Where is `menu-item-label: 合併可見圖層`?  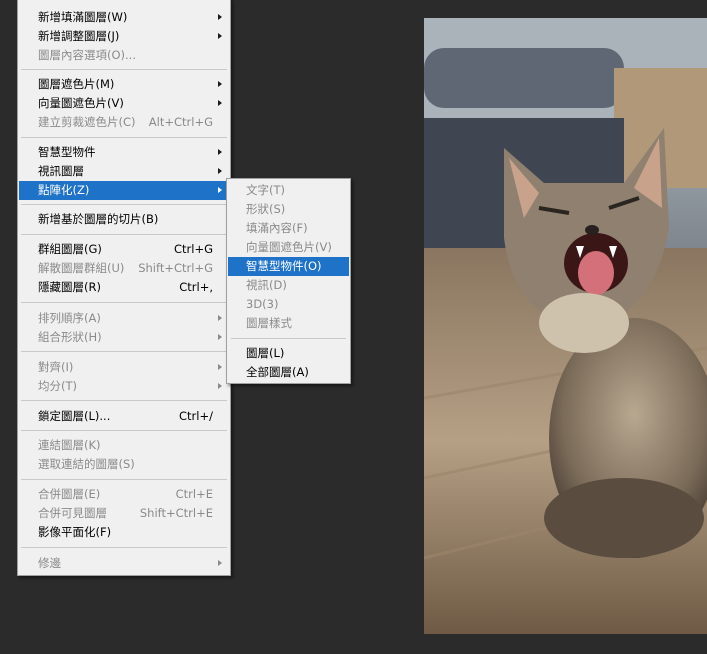 menu-item-label: 合併可見圖層 is located at coordinates (72, 513).